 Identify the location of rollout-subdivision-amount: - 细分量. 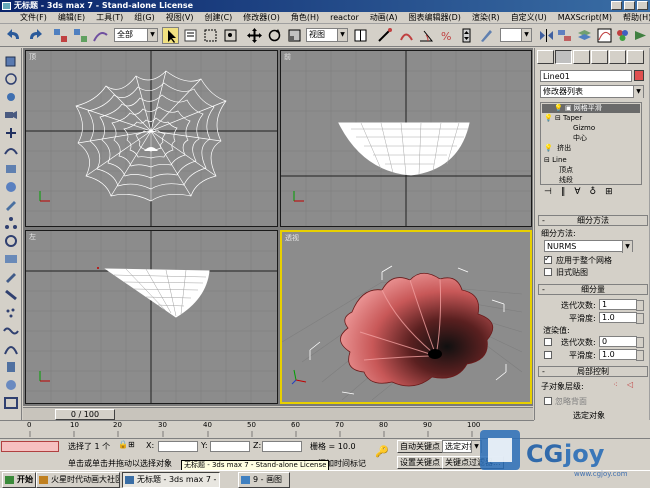
(593, 289).